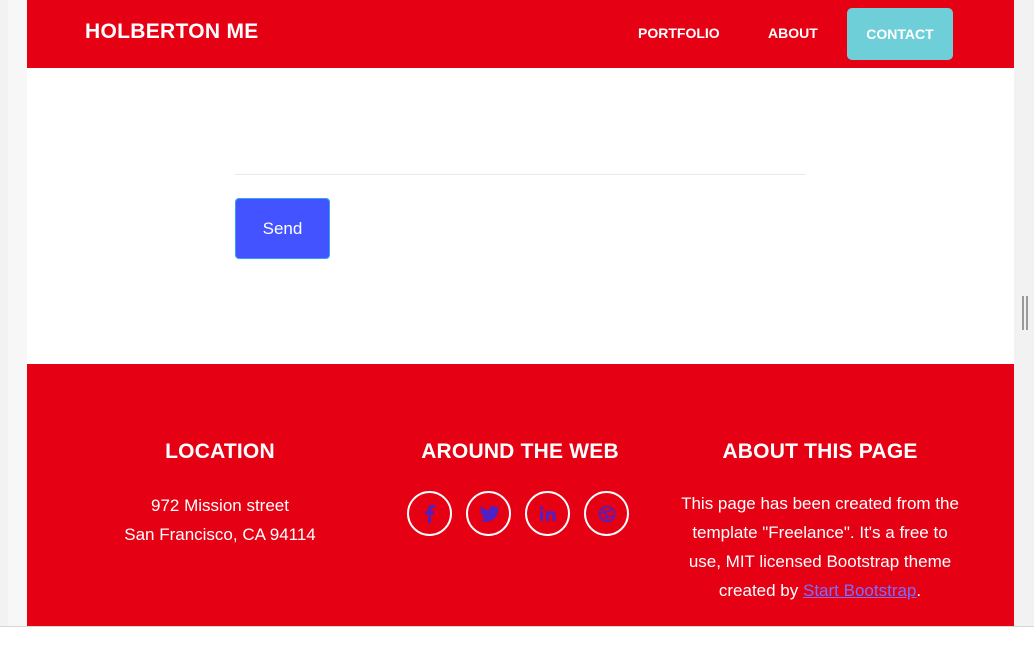 Image resolution: width=1034 pixels, height=659 pixels. I want to click on nav-link-contact: CONTACT, so click(900, 34).